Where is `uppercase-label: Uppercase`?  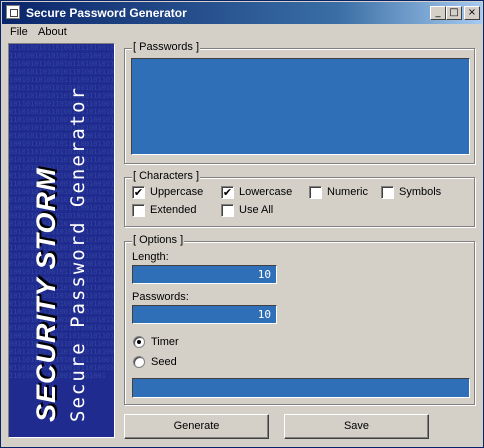 uppercase-label: Uppercase is located at coordinates (177, 192).